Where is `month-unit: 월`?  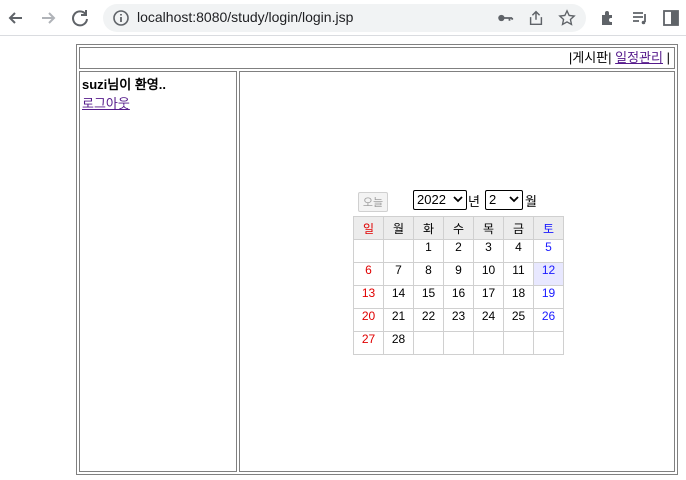
month-unit: 월 is located at coordinates (531, 201).